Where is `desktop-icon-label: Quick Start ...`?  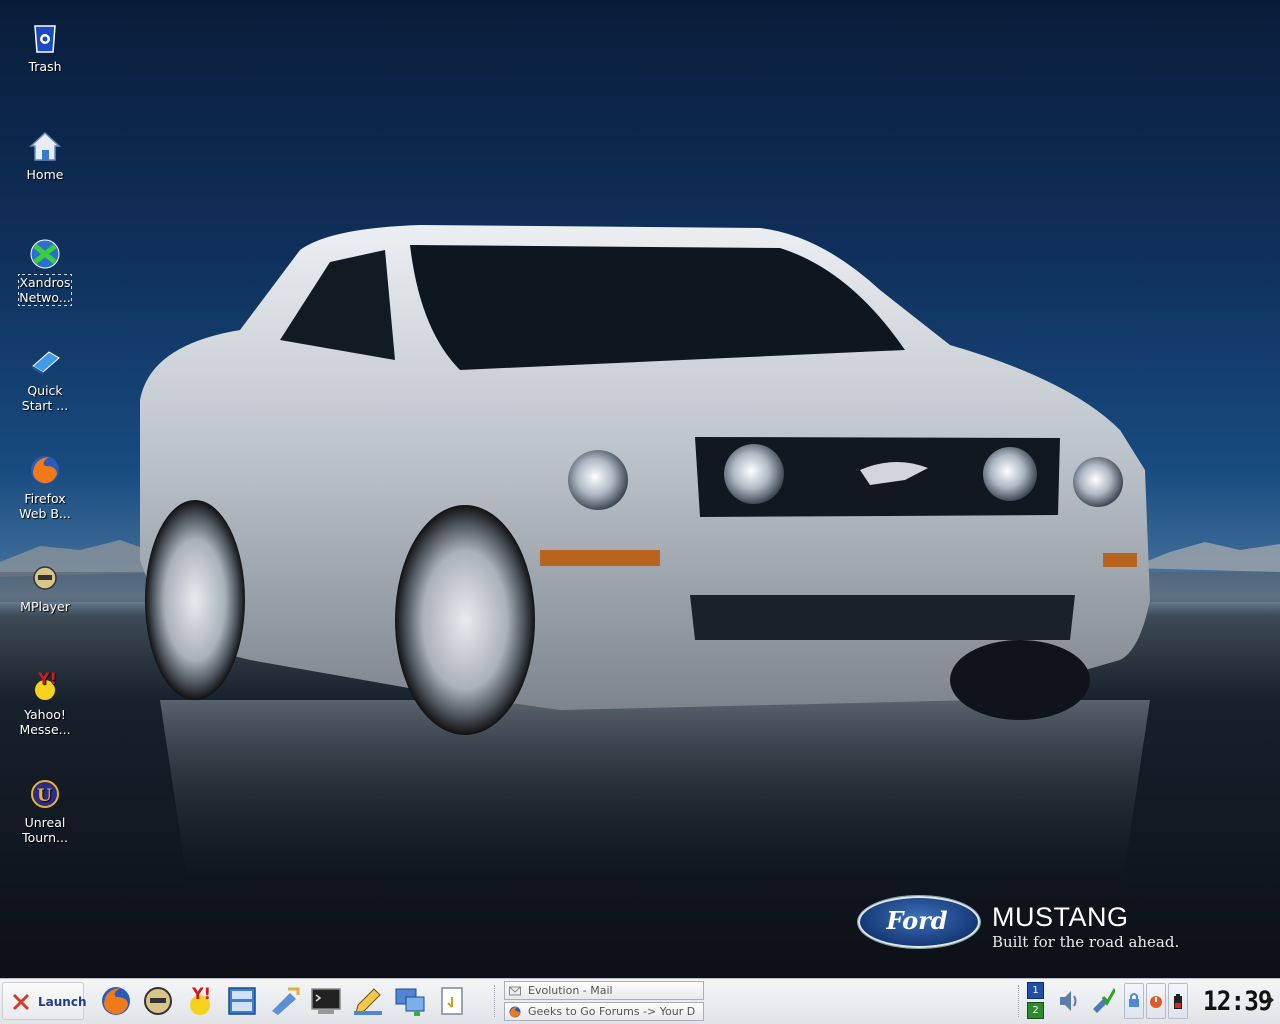 desktop-icon-label: Quick Start ... is located at coordinates (45, 398).